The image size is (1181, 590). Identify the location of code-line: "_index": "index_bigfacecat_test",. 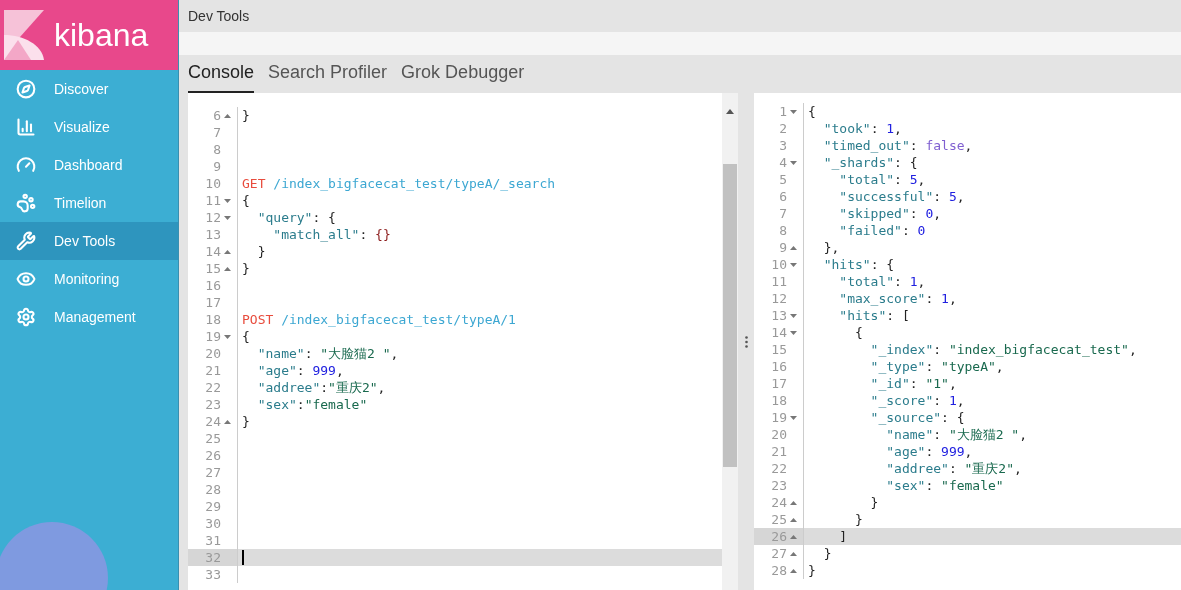
(1003, 349).